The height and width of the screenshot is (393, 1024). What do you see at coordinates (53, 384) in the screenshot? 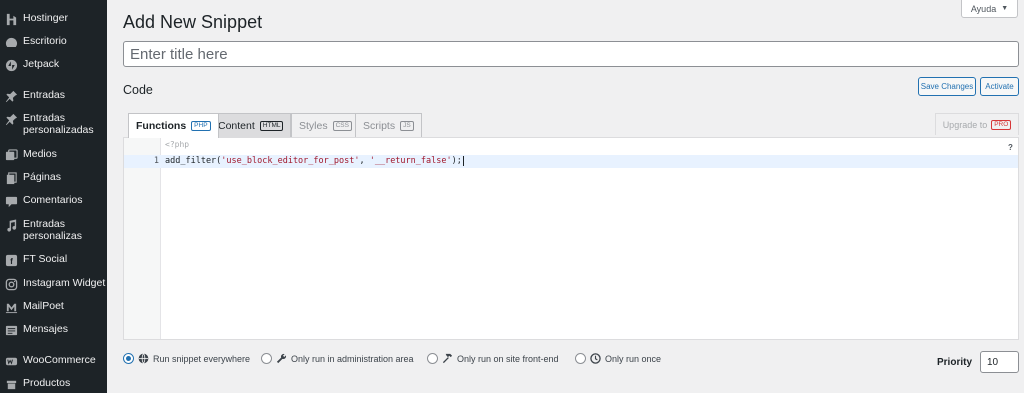
I see `sidebar-item-productos: Productos` at bounding box center [53, 384].